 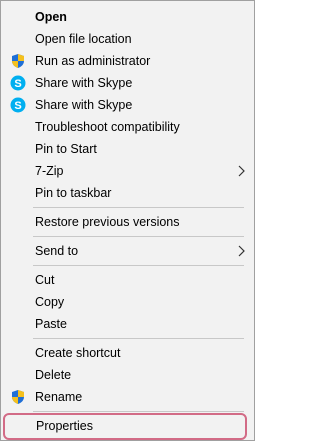 What do you see at coordinates (127, 375) in the screenshot?
I see `menu-item-delete: Delete` at bounding box center [127, 375].